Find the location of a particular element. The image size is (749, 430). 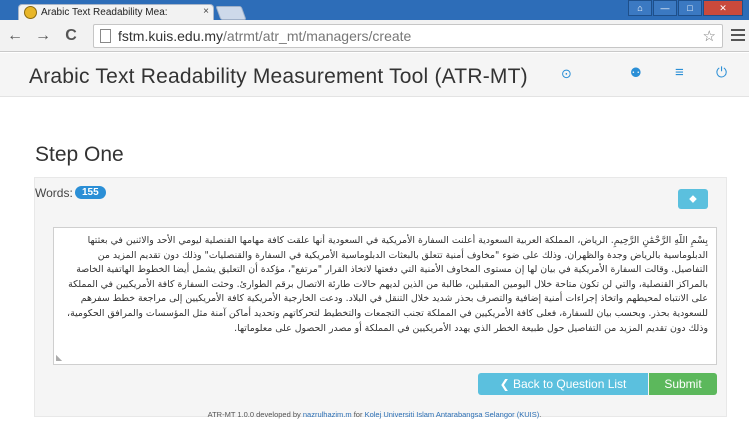

tag-button: ⬥ is located at coordinates (693, 199).